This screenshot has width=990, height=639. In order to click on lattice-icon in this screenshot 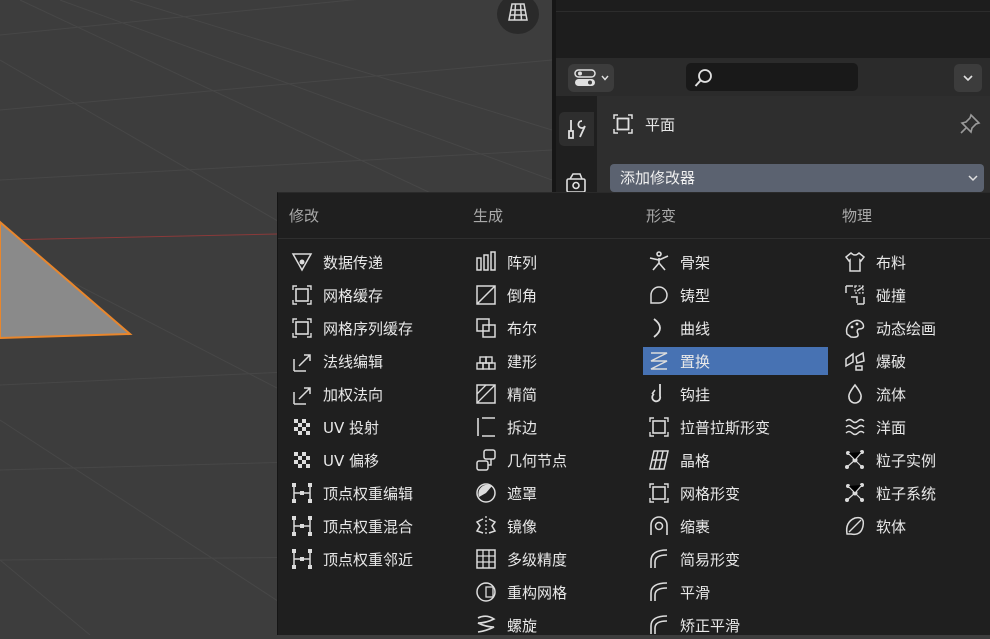, I will do `click(659, 460)`.